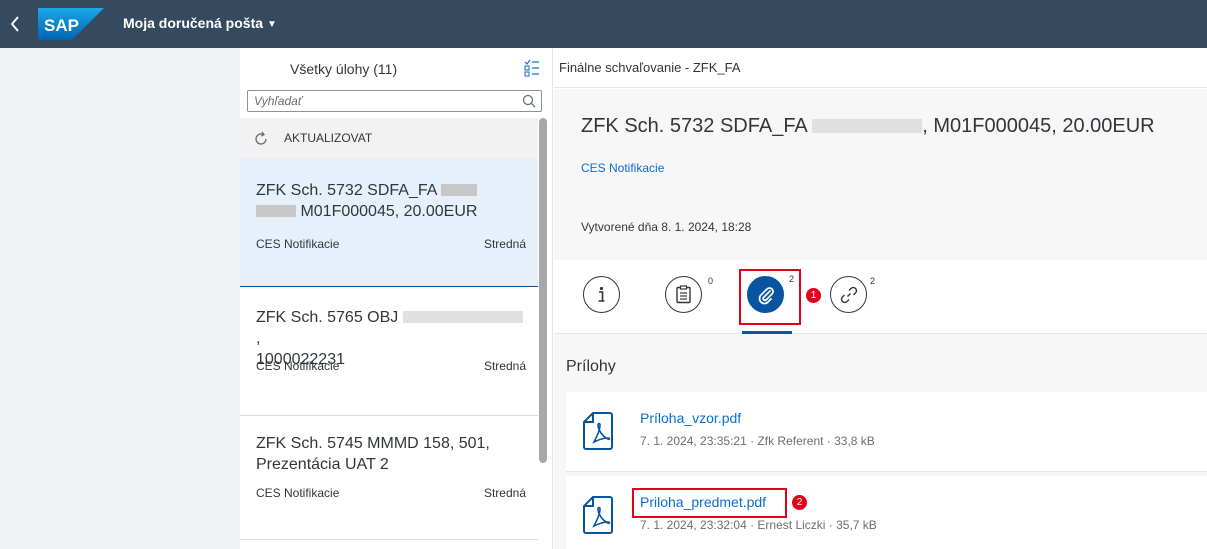 The image size is (1207, 549). What do you see at coordinates (272, 24) in the screenshot?
I see `title-caret-icon: ▼` at bounding box center [272, 24].